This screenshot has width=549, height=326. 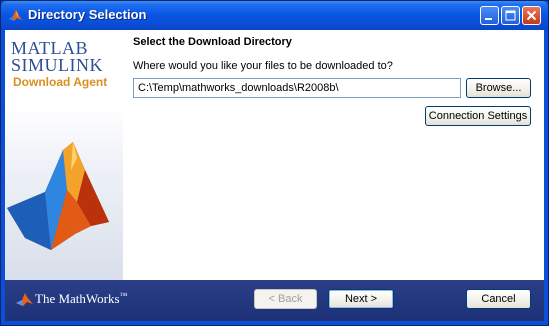 I want to click on window-title: Directory Selection, so click(x=87, y=14).